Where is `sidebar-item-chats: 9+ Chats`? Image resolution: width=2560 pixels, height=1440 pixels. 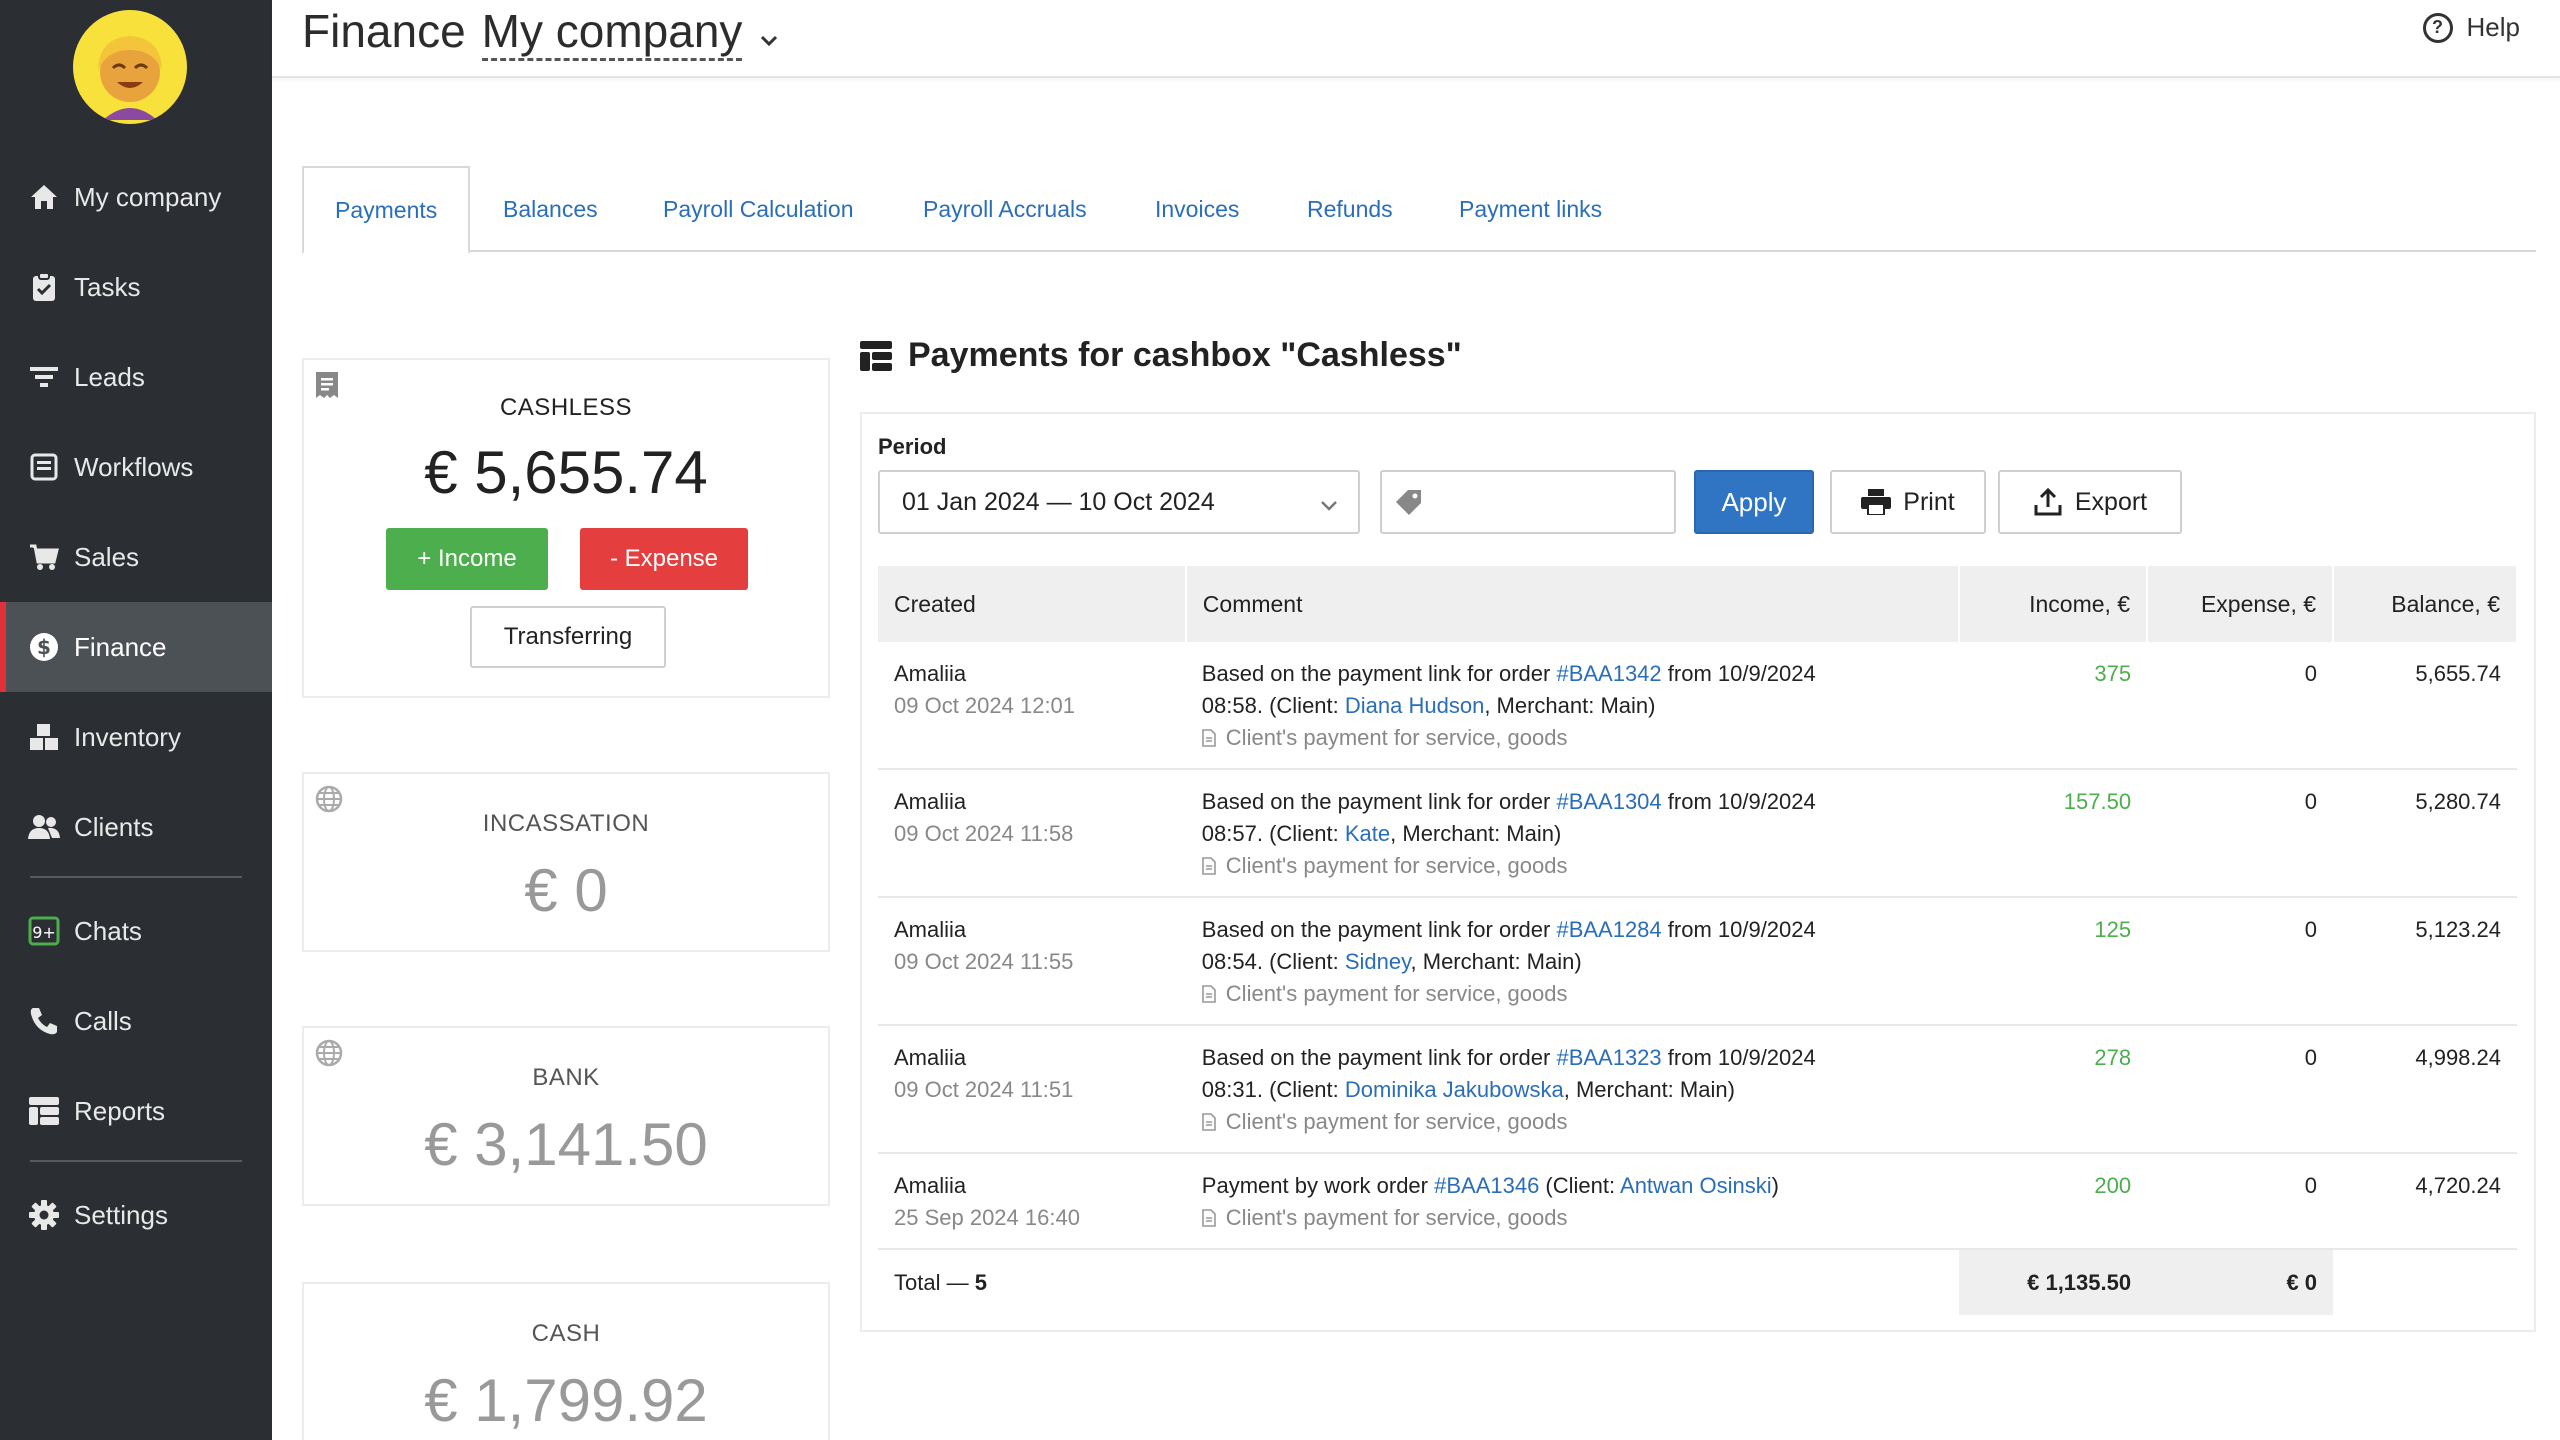 sidebar-item-chats: 9+ Chats is located at coordinates (136, 931).